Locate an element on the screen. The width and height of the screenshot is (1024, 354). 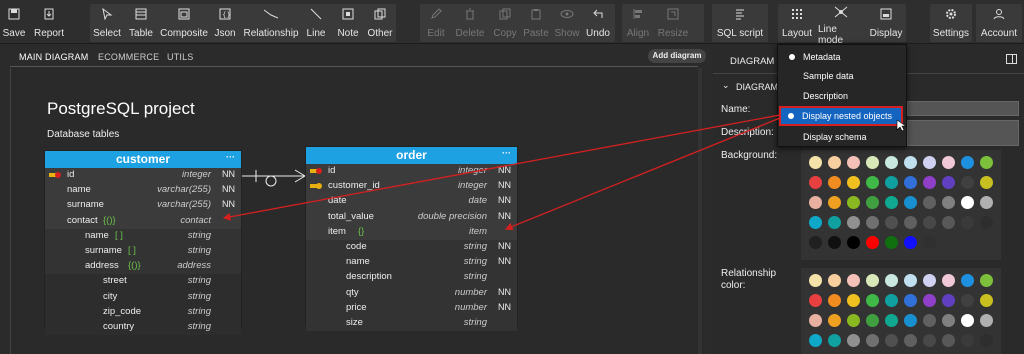
mouse-pointer-icon is located at coordinates (901, 125).